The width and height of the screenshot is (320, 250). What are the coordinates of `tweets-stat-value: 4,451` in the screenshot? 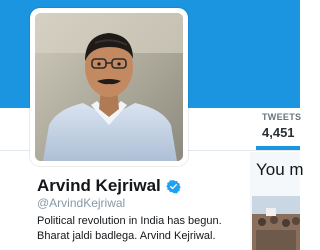 It's located at (278, 132).